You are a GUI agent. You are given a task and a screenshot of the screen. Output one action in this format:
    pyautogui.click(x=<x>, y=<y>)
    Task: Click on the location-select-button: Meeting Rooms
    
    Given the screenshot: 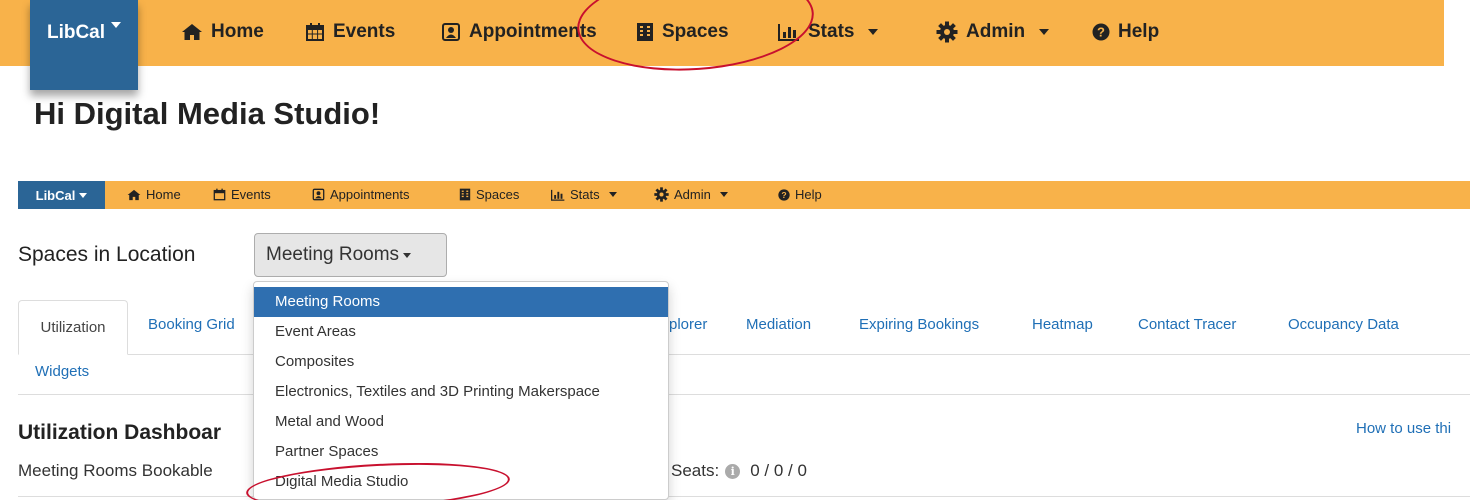 What is the action you would take?
    pyautogui.click(x=350, y=255)
    